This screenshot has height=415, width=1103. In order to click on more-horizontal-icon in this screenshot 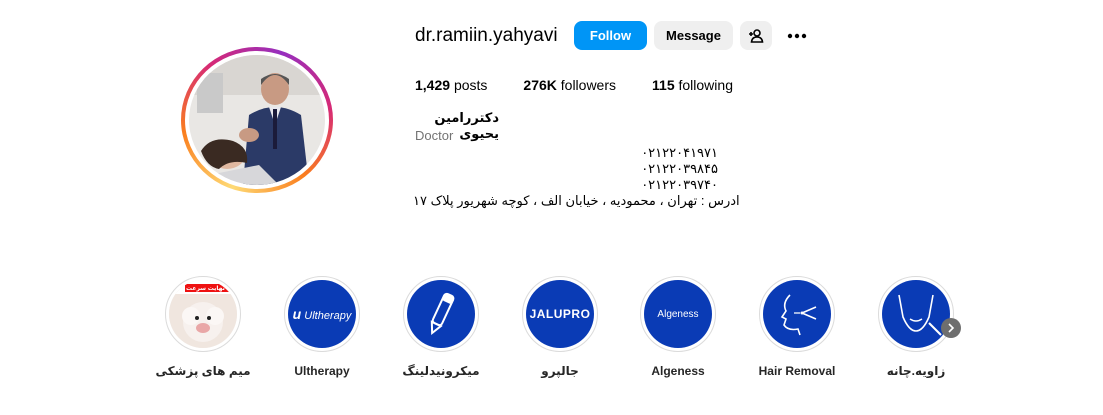, I will do `click(797, 35)`.